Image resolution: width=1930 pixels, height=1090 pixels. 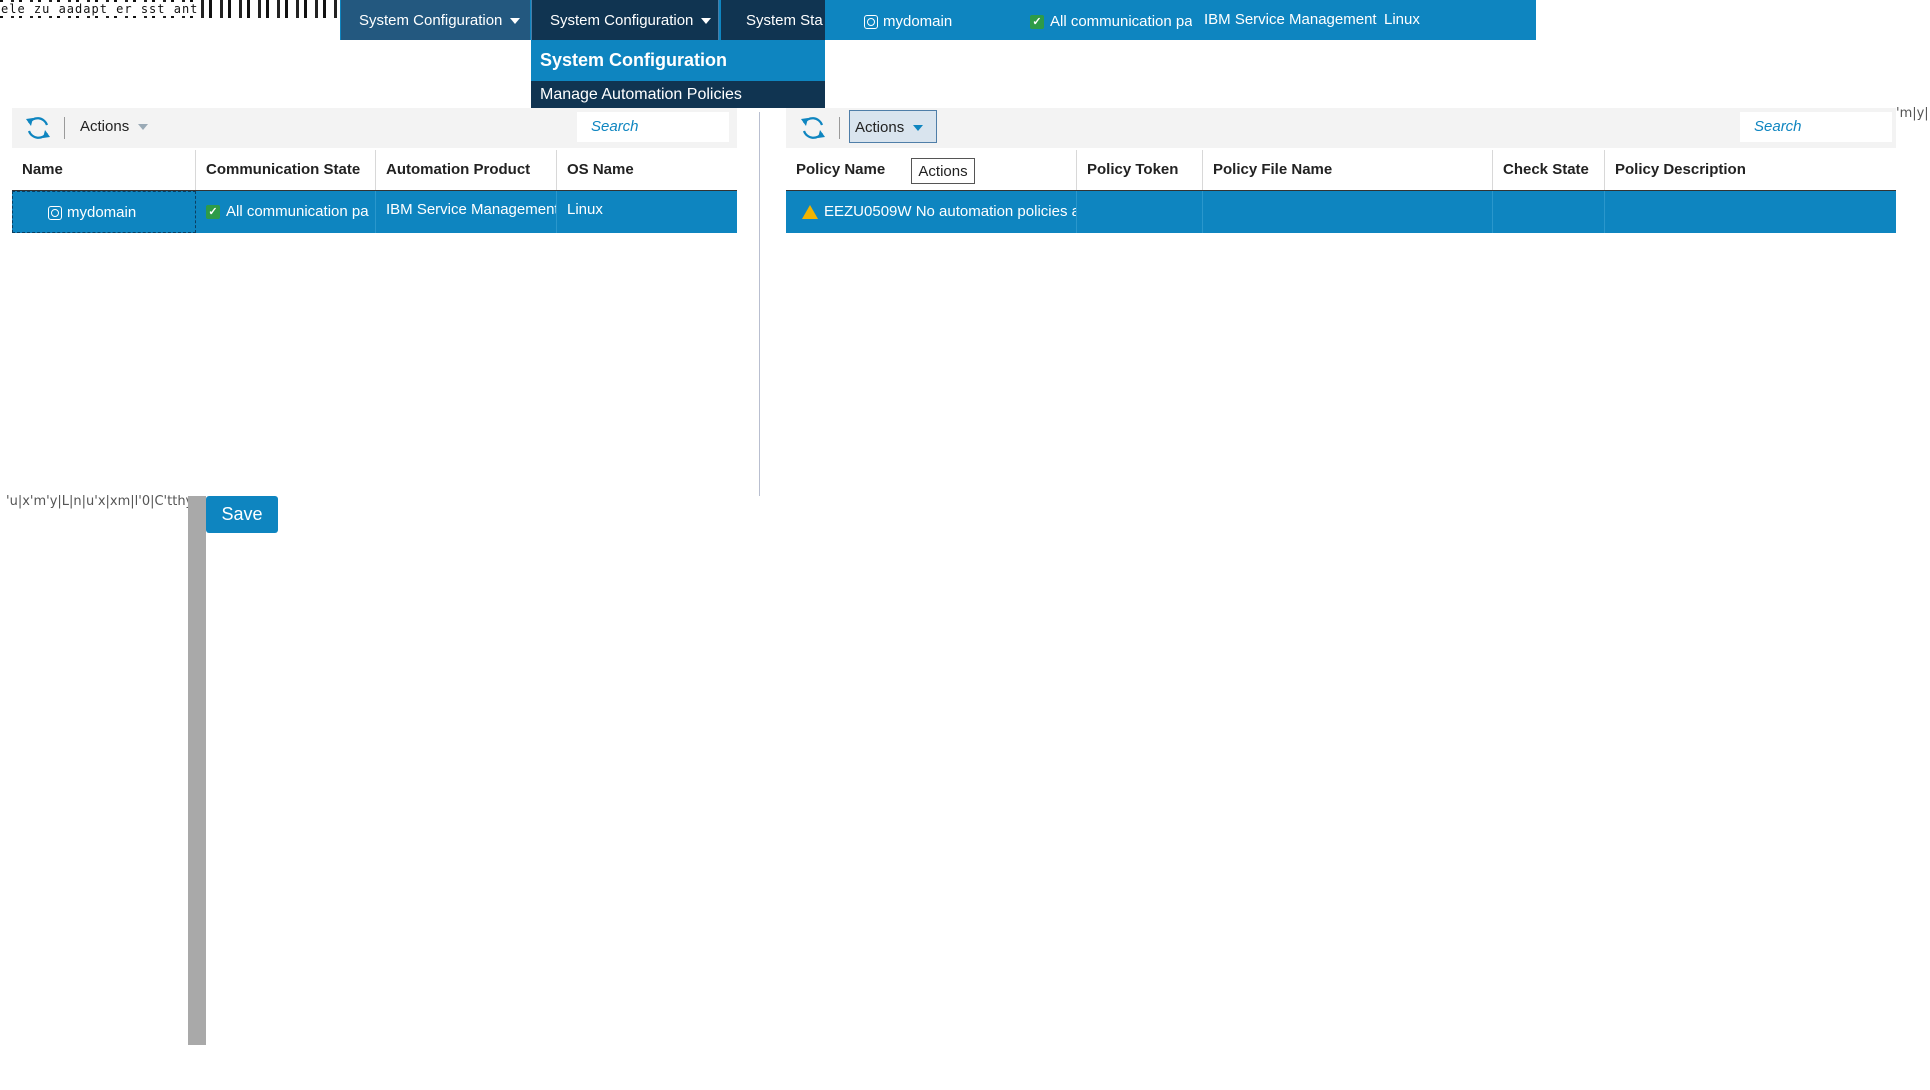 I want to click on cell-name: mydomain, so click(x=104, y=212).